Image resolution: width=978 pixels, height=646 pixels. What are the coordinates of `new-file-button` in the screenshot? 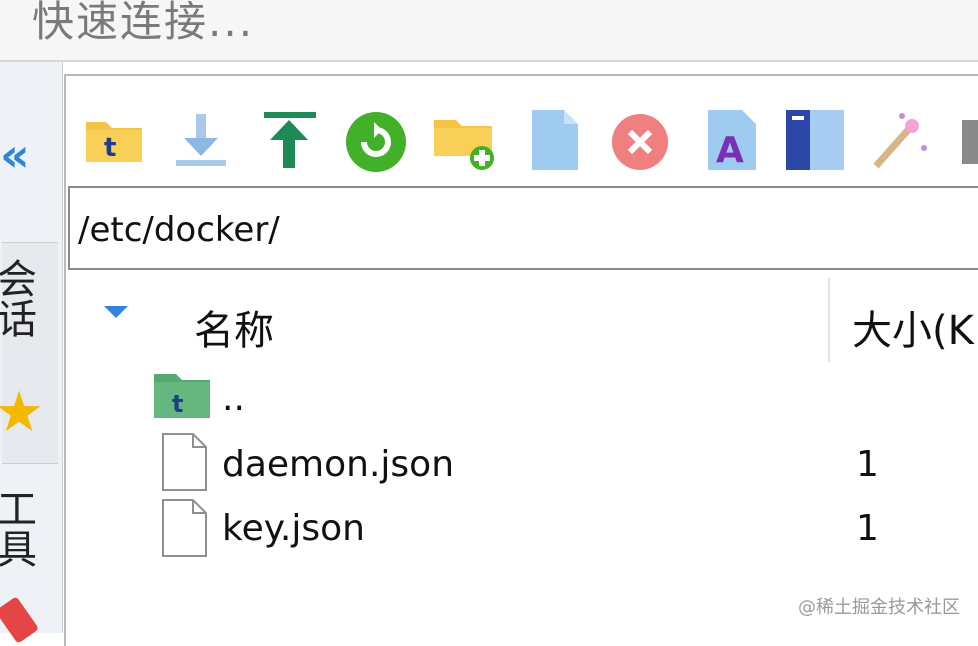 It's located at (556, 140).